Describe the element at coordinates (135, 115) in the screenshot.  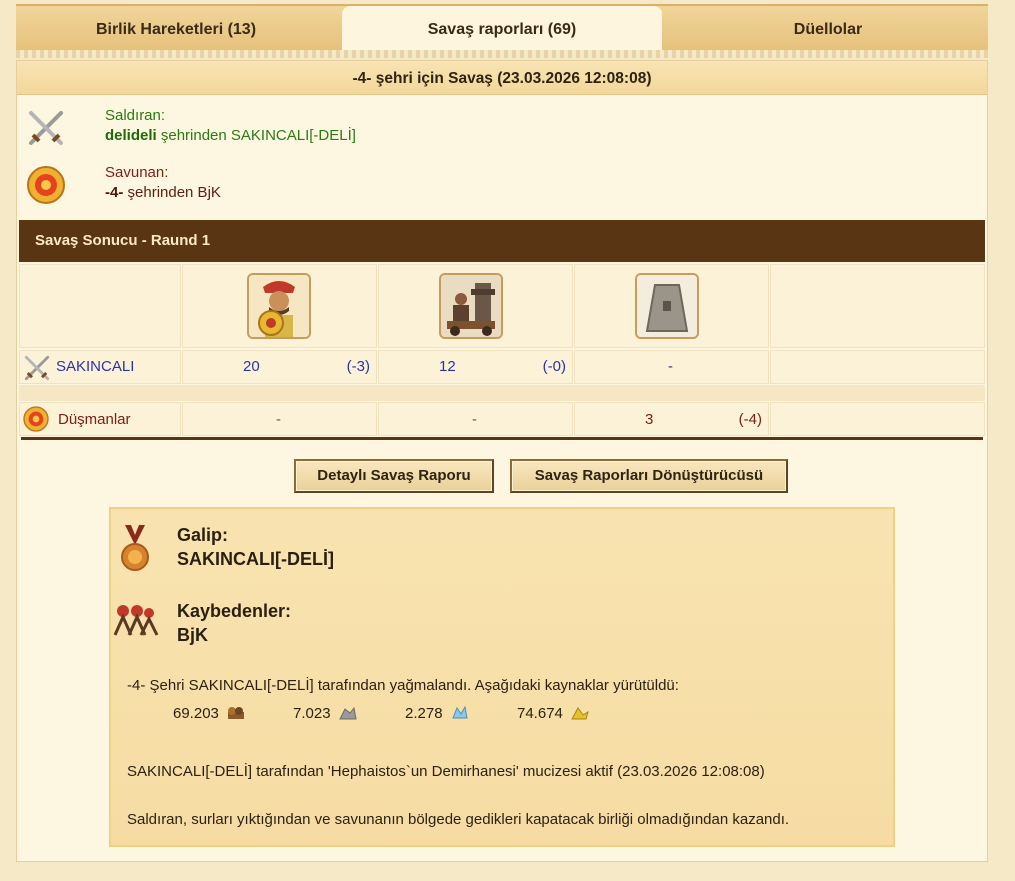
I see `attacker-label: Saldıran:` at that location.